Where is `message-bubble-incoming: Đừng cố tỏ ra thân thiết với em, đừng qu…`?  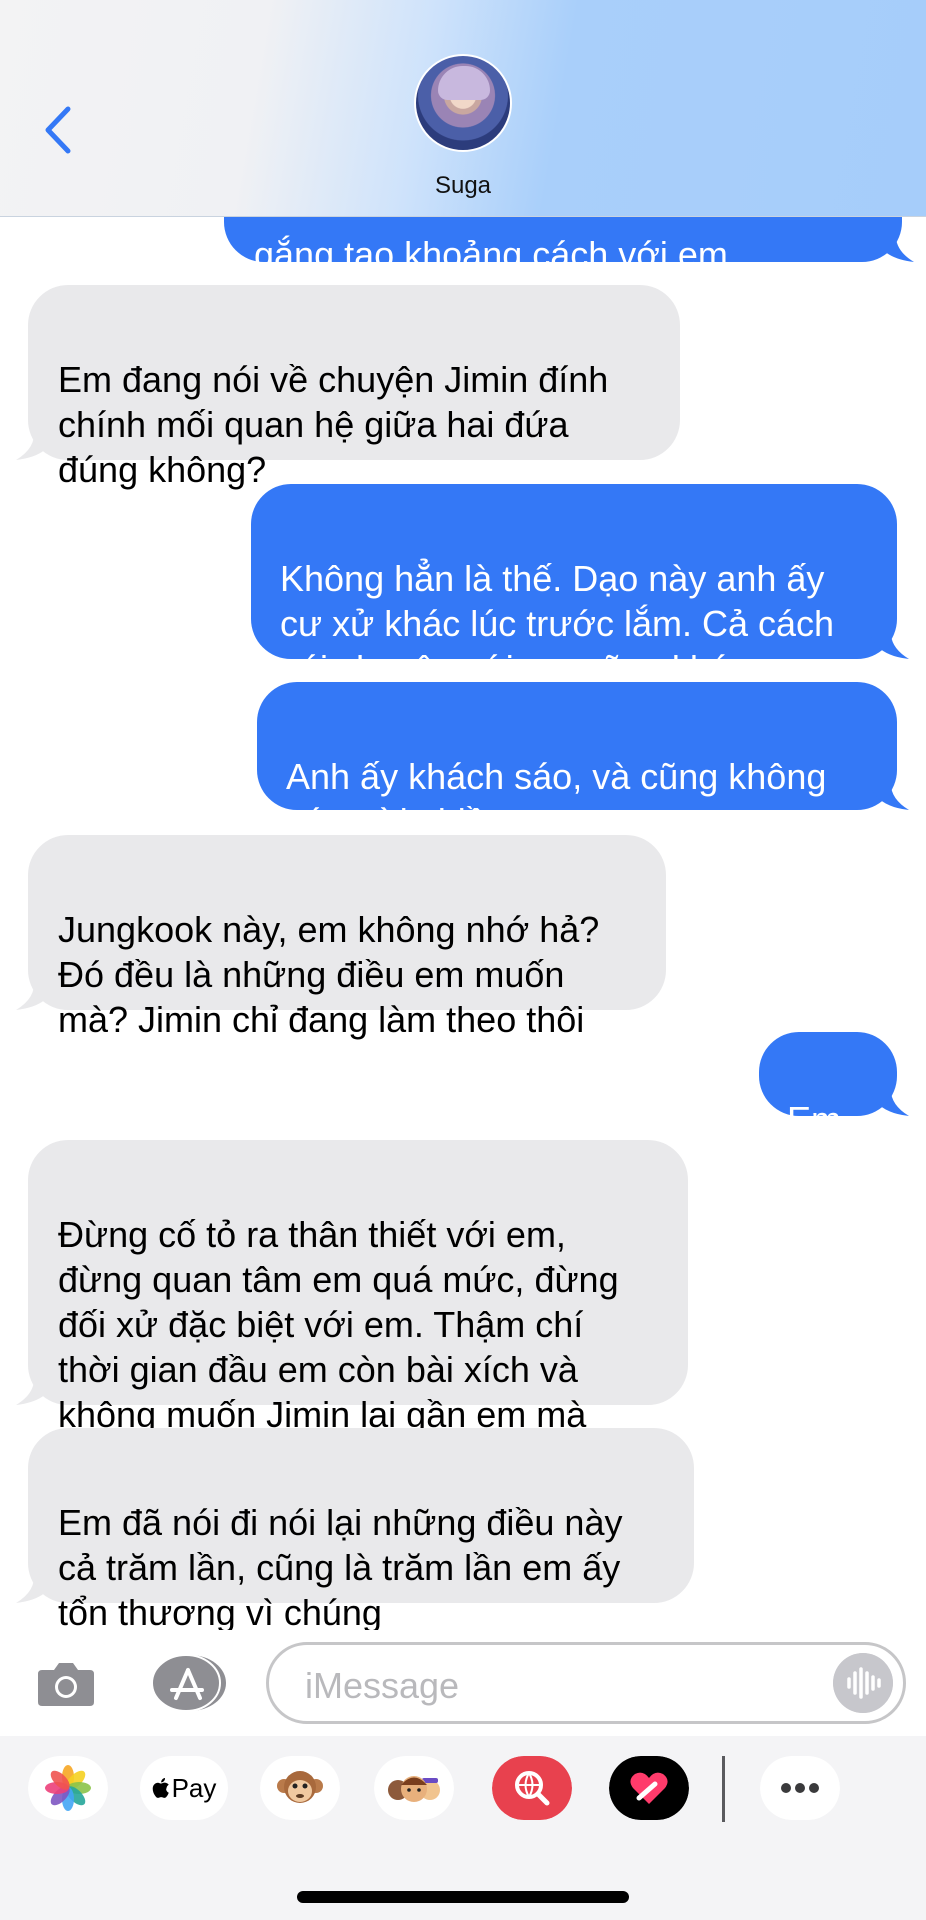
message-bubble-incoming: Đừng cố tỏ ra thân thiết với em, đừng qu… is located at coordinates (352, 1287).